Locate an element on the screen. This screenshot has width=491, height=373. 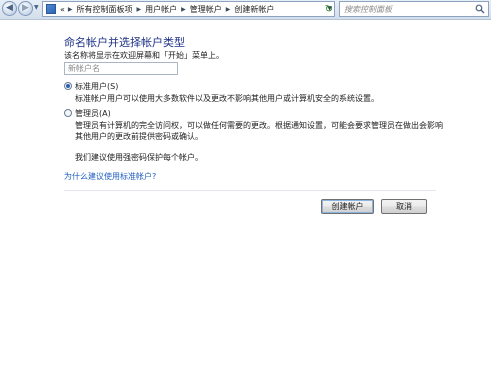
forward-button: ▶ is located at coordinates (25, 8).